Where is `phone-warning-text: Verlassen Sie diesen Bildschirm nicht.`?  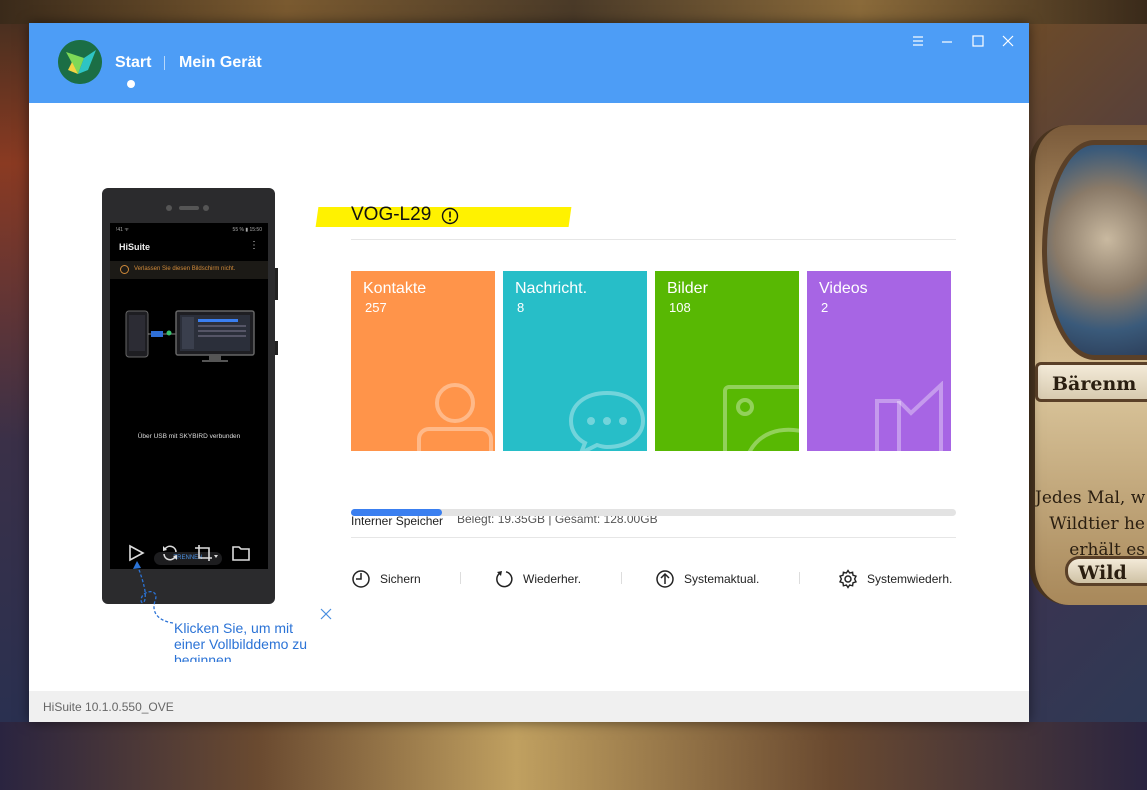
phone-warning-text: Verlassen Sie diesen Bildschirm nicht. is located at coordinates (185, 269).